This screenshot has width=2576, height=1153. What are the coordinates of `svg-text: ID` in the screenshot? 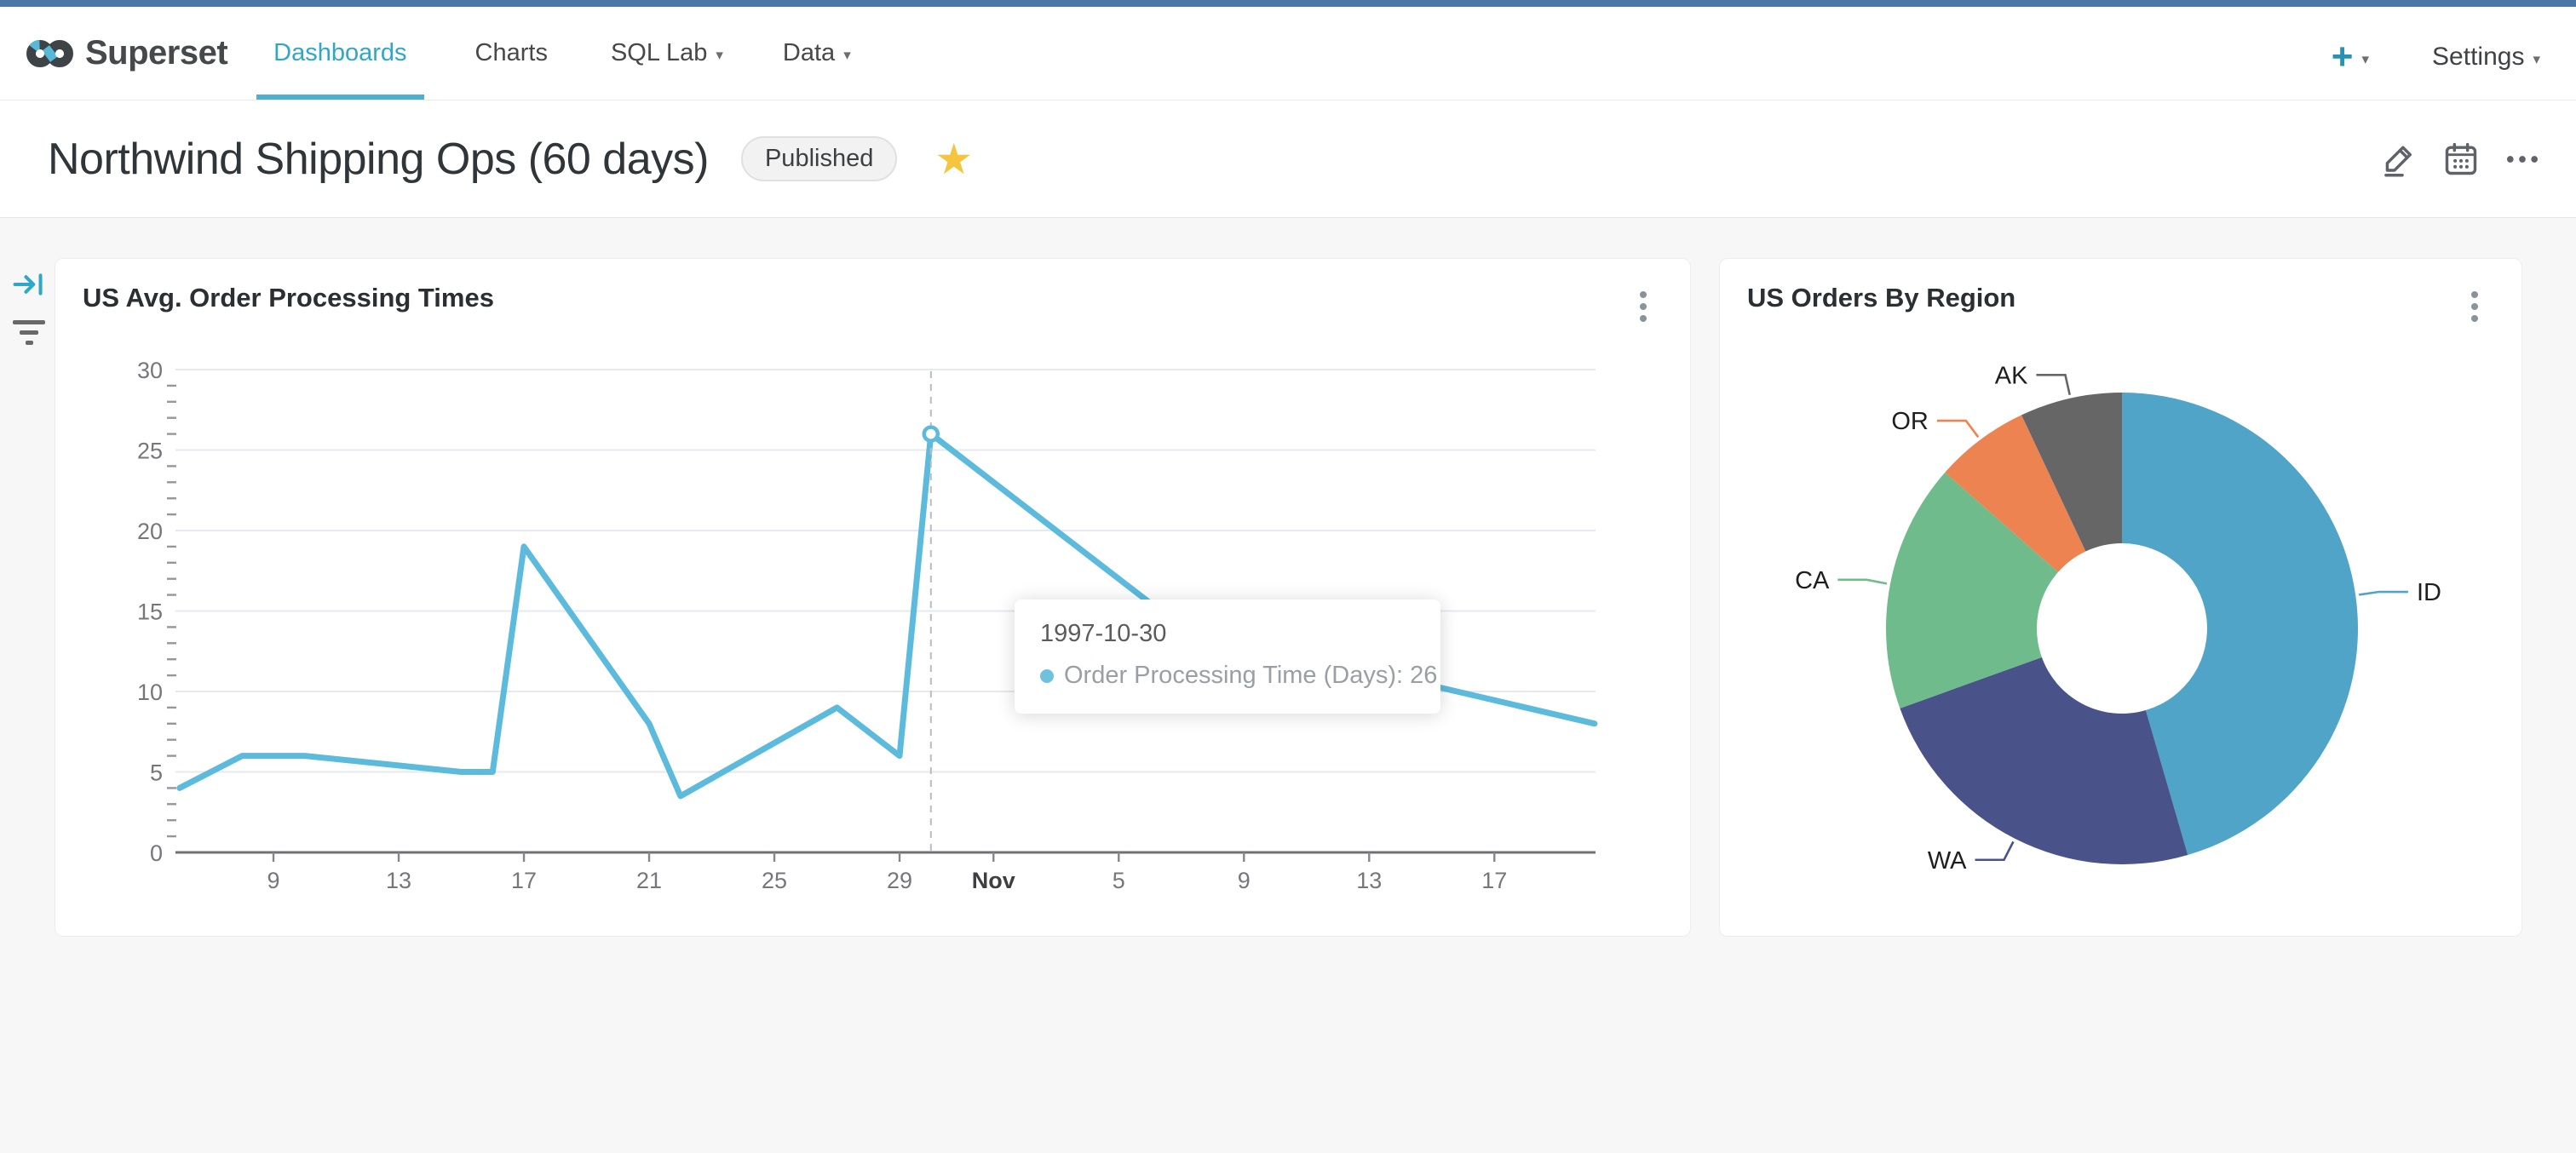 It's located at (2429, 592).